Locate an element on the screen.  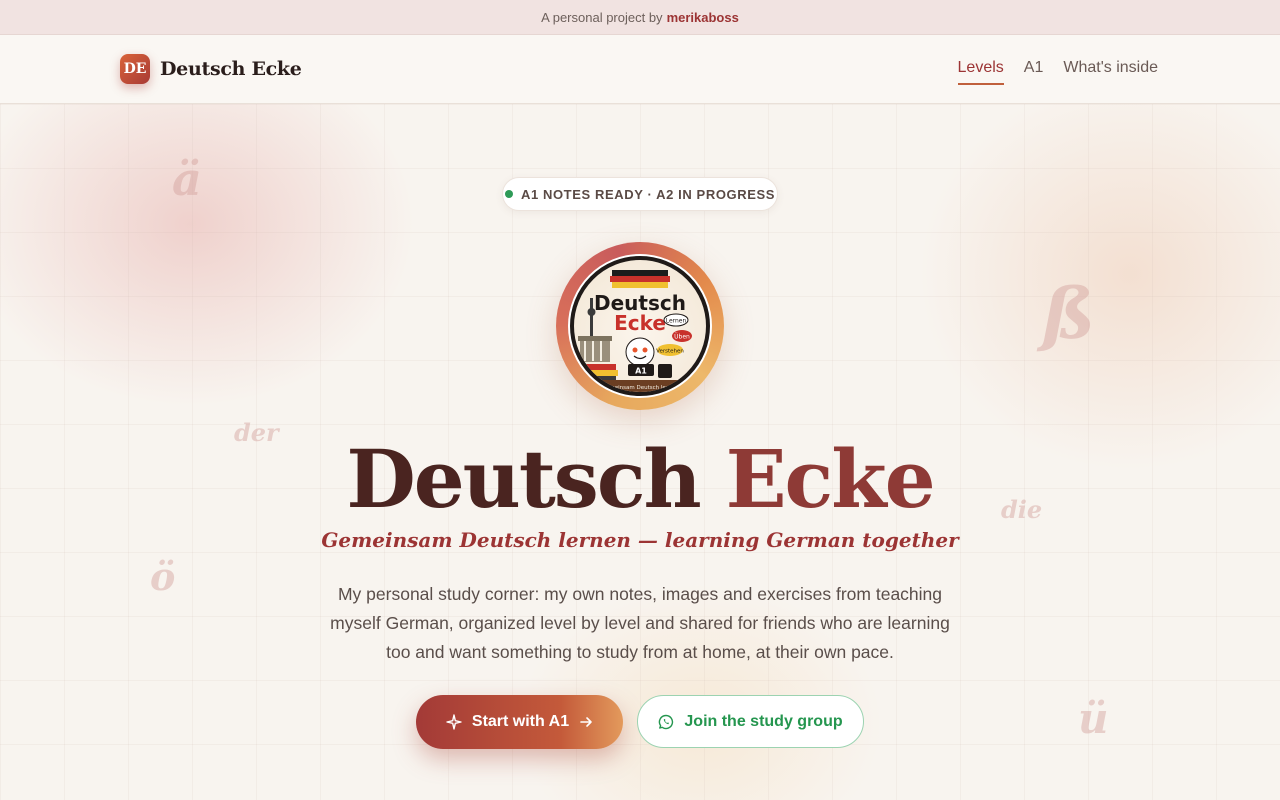
status-badge: A1 NOTES READY · A2 IN PROGRESS is located at coordinates (640, 194).